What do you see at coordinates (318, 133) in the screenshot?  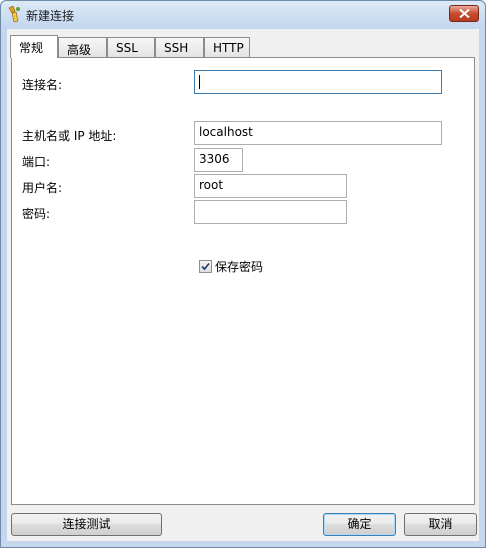 I see `host-input: localhost` at bounding box center [318, 133].